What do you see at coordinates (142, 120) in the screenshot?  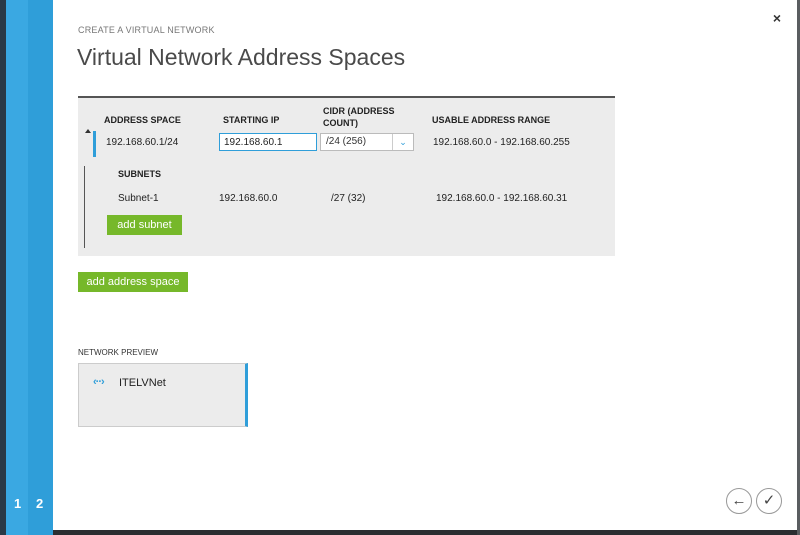 I see `header-address-space: ADDRESS SPACE` at bounding box center [142, 120].